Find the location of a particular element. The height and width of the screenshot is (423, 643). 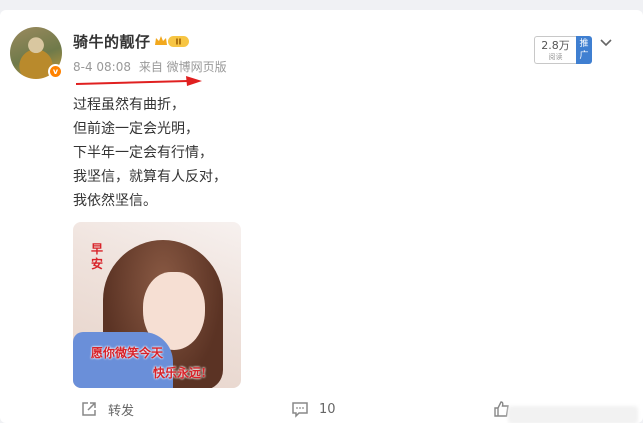

comment-icon is located at coordinates (300, 410).